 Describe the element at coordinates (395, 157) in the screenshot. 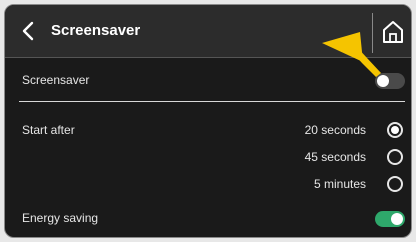

I see `option-45-seconds-radio` at that location.